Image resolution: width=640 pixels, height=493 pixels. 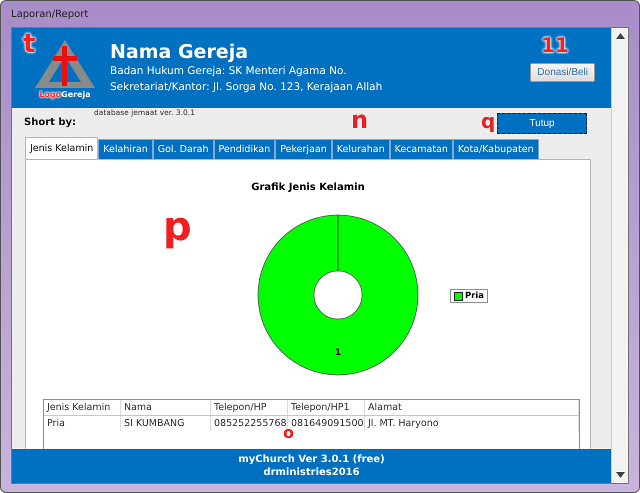 I want to click on legend-label: Pria, so click(x=474, y=296).